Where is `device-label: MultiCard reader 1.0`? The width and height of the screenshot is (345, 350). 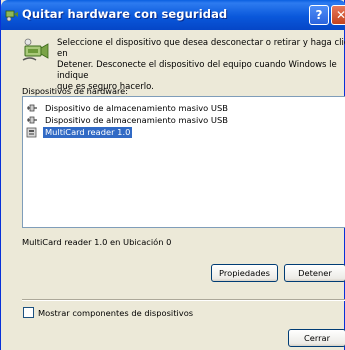 device-label: MultiCard reader 1.0 is located at coordinates (88, 132).